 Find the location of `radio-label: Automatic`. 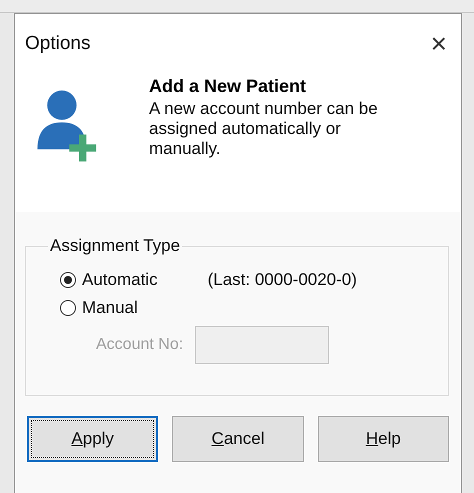

radio-label: Automatic is located at coordinates (120, 280).